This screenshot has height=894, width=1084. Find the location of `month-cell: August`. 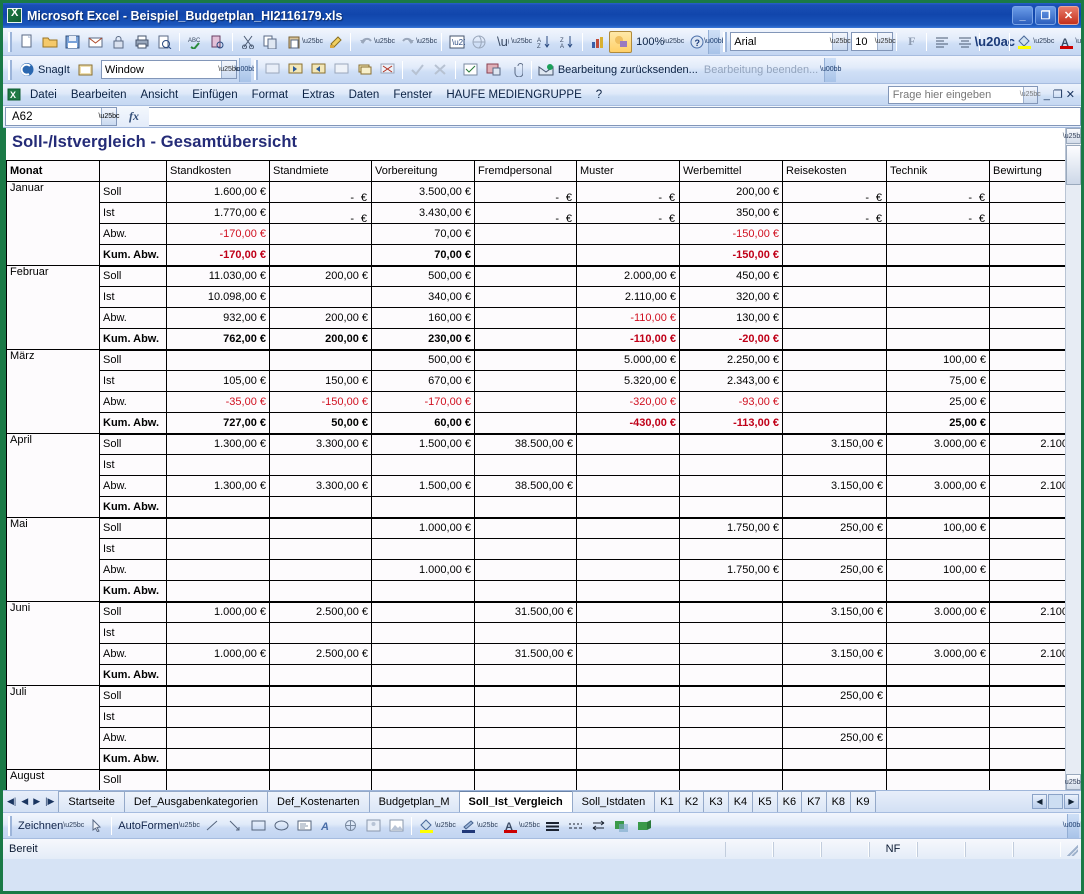

month-cell: August is located at coordinates (53, 779).